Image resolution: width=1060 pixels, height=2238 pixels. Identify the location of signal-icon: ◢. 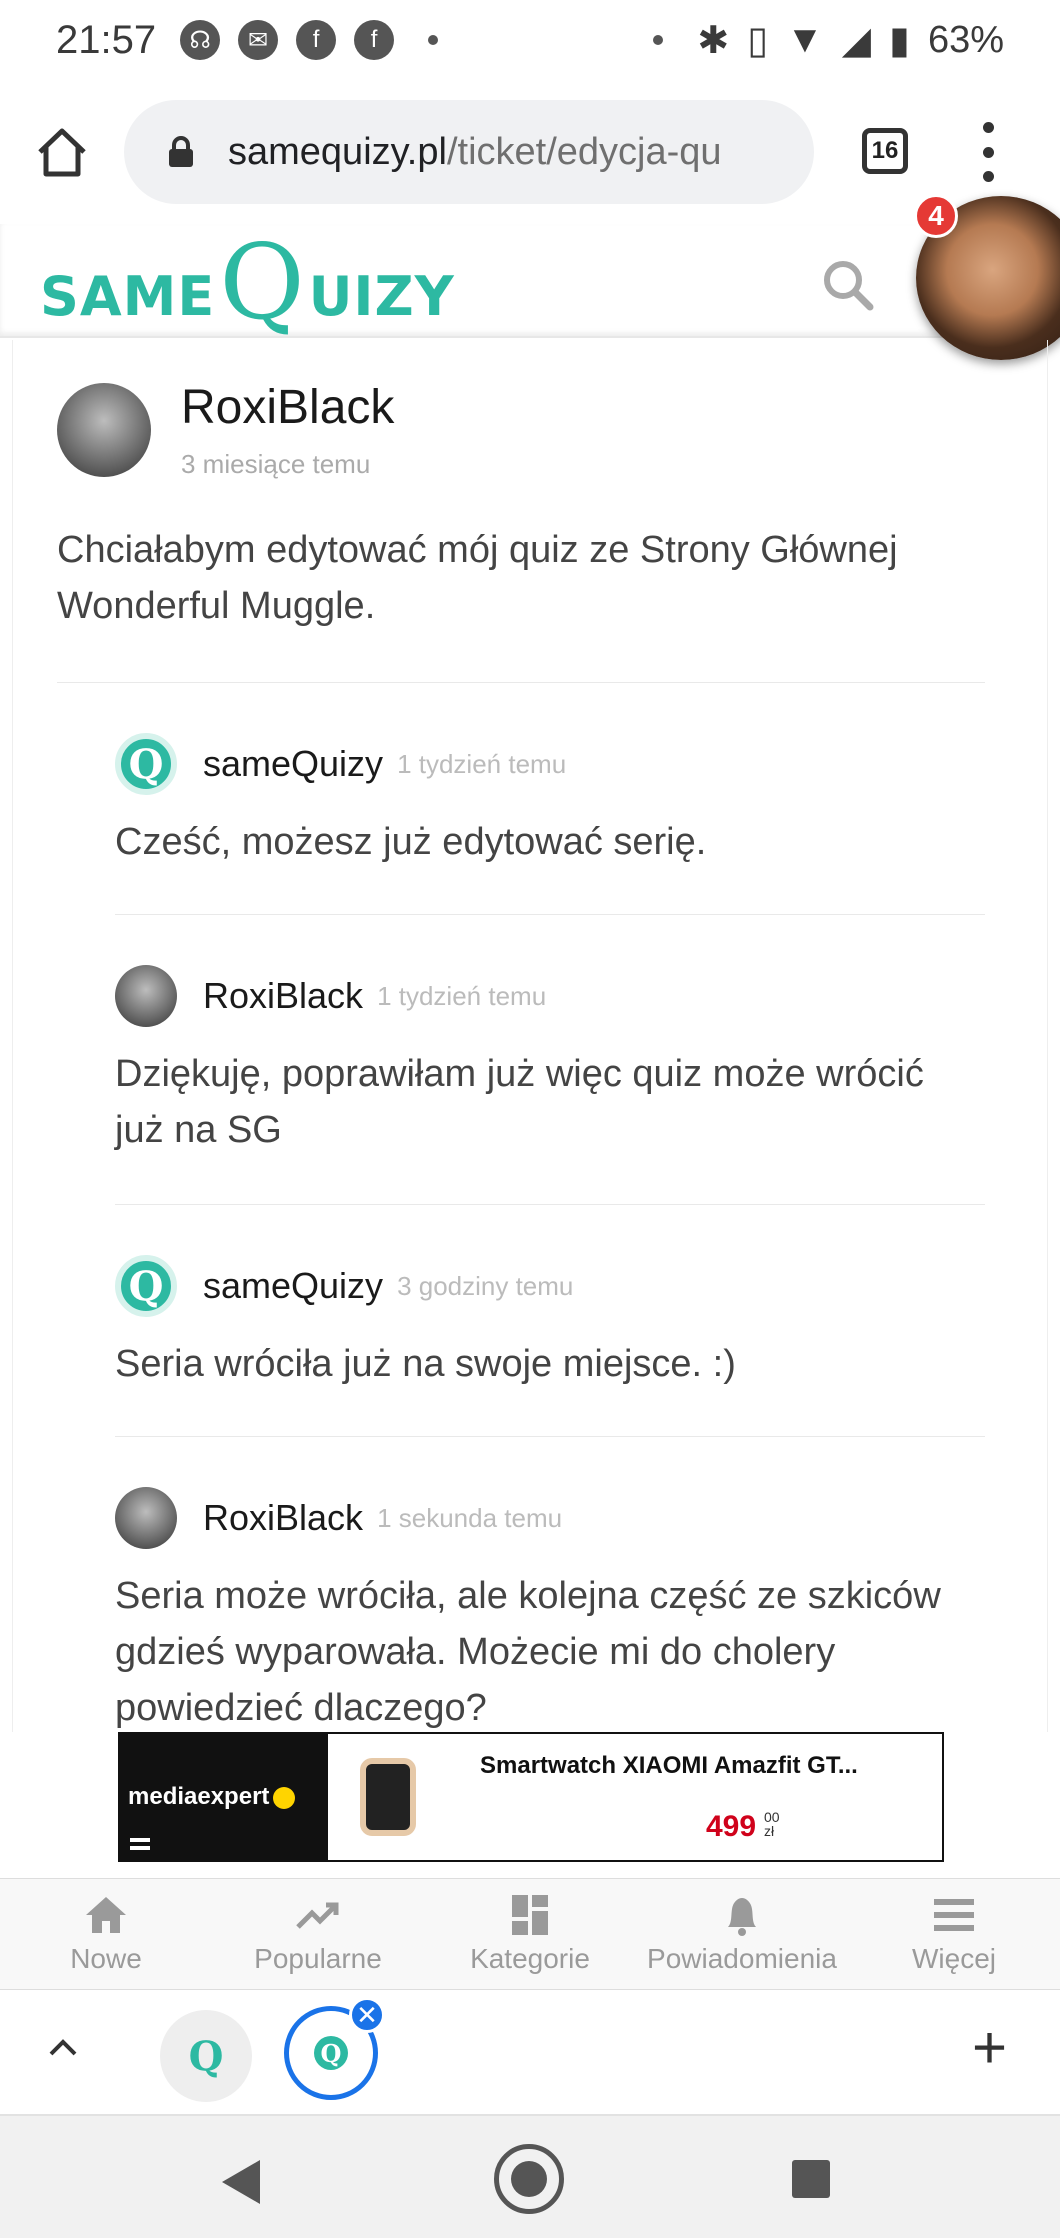
(856, 40).